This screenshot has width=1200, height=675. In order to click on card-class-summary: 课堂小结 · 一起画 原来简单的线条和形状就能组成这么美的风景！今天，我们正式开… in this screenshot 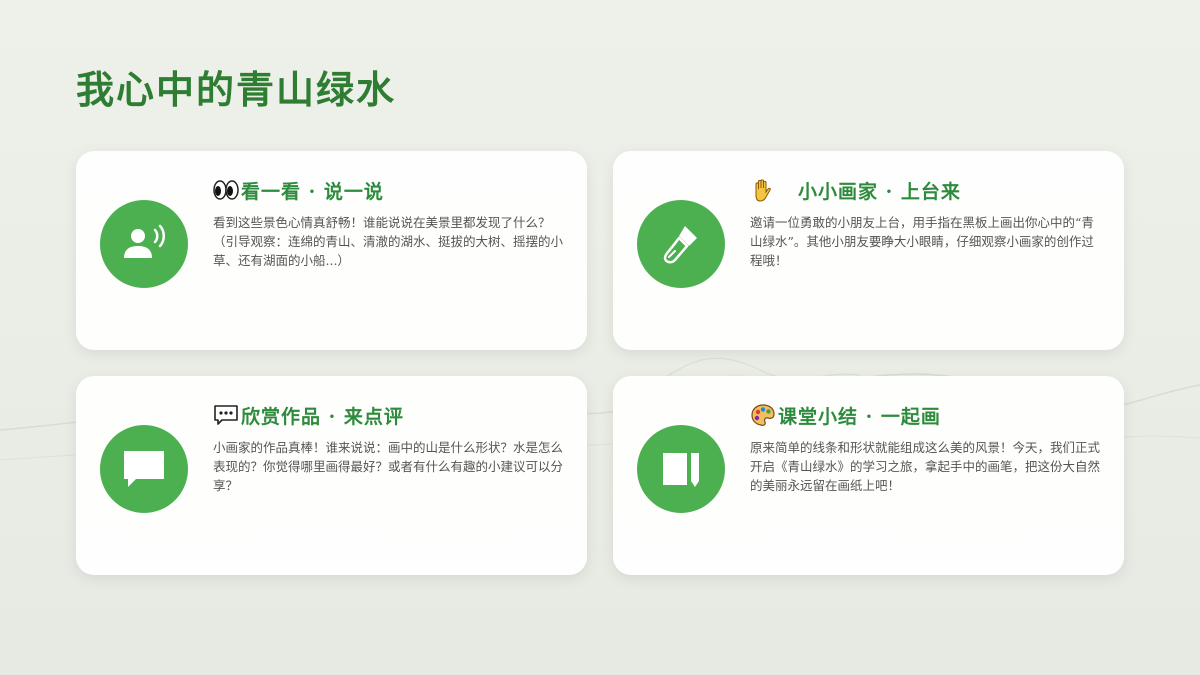, I will do `click(868, 475)`.